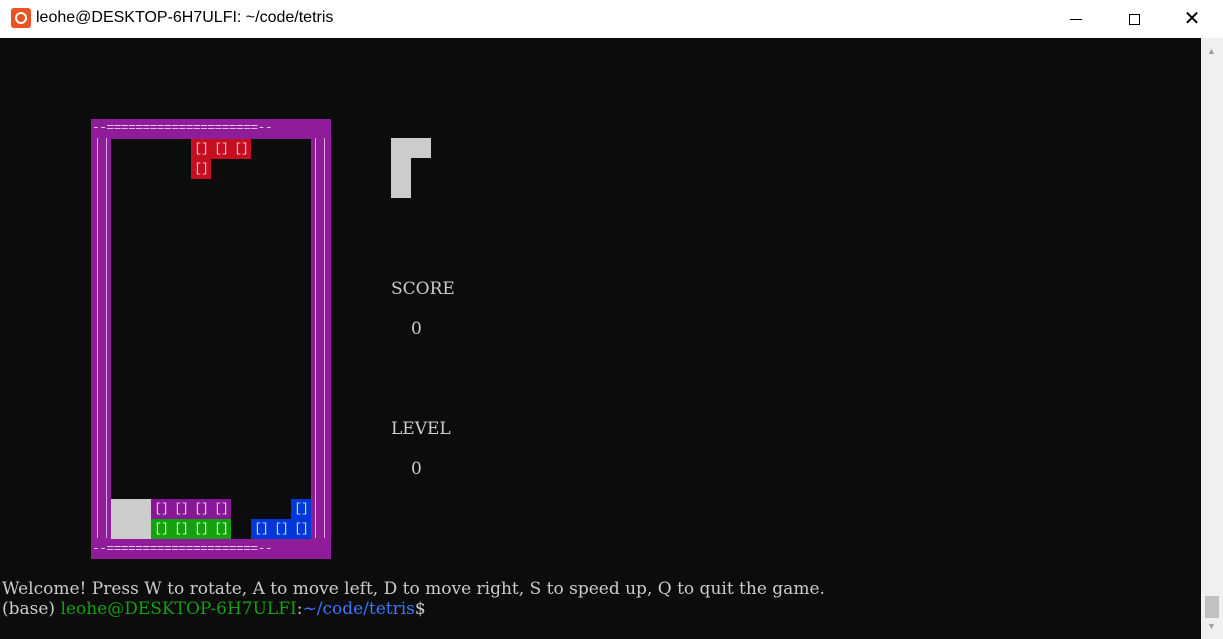 This screenshot has height=639, width=1223. I want to click on minimize-button, so click(1076, 19).